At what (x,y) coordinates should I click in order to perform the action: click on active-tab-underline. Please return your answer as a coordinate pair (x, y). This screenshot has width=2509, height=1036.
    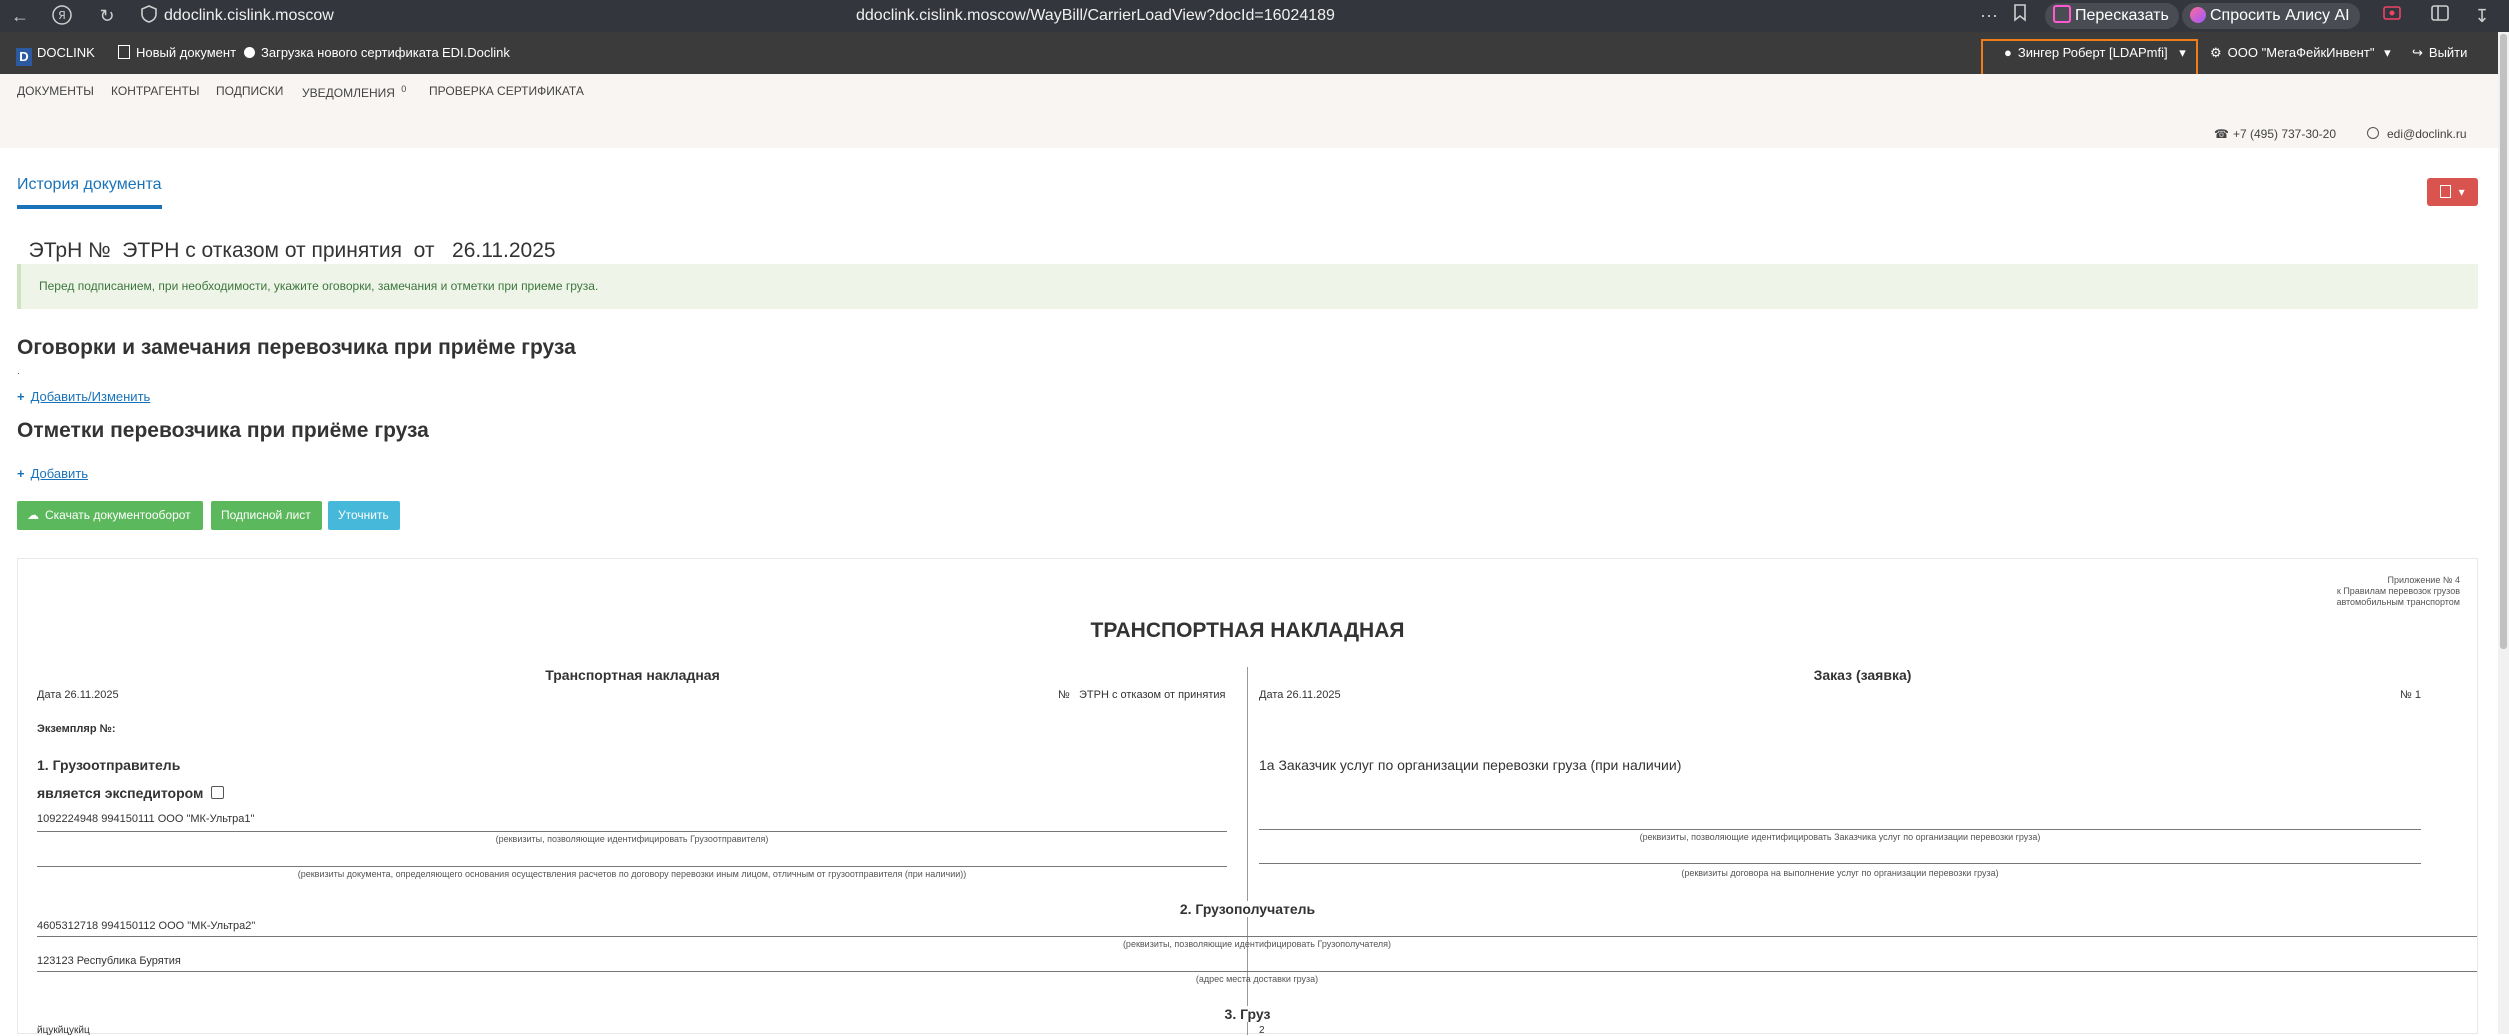
    Looking at the image, I should click on (89, 207).